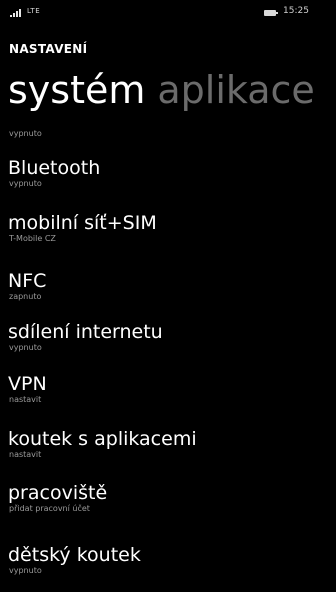  What do you see at coordinates (27, 384) in the screenshot?
I see `item-label: VPN` at bounding box center [27, 384].